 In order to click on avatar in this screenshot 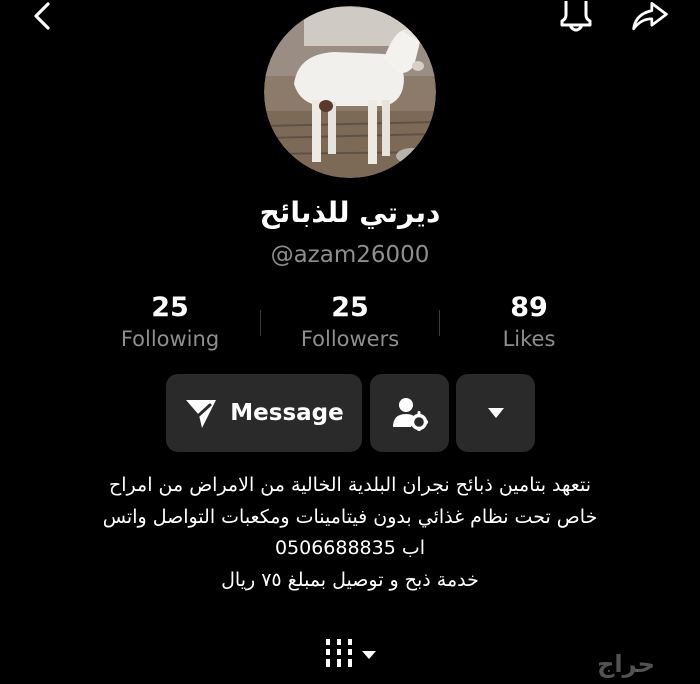, I will do `click(350, 92)`.